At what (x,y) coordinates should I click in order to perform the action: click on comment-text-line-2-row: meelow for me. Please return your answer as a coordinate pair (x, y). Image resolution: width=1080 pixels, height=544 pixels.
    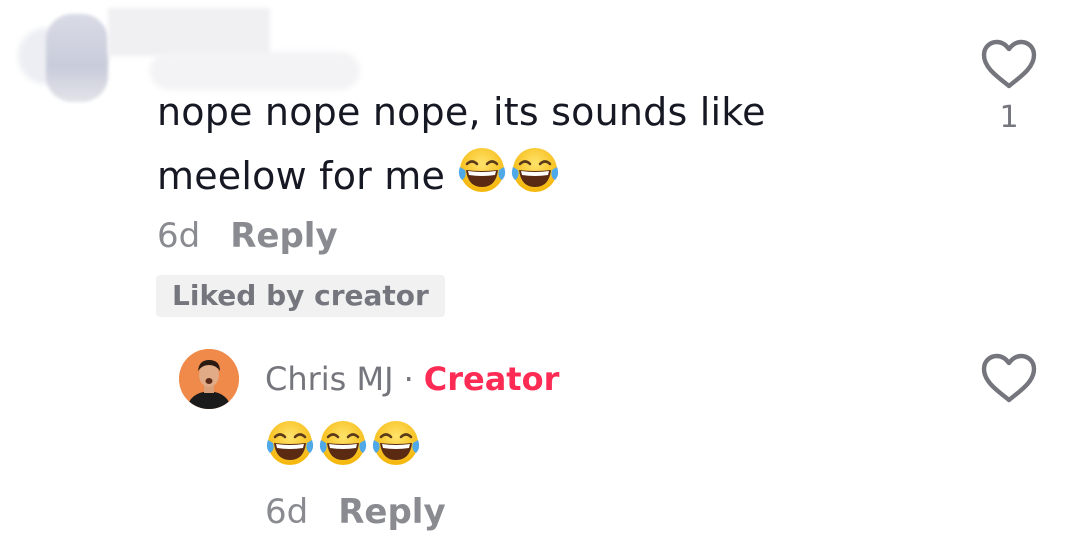
    Looking at the image, I should click on (507, 176).